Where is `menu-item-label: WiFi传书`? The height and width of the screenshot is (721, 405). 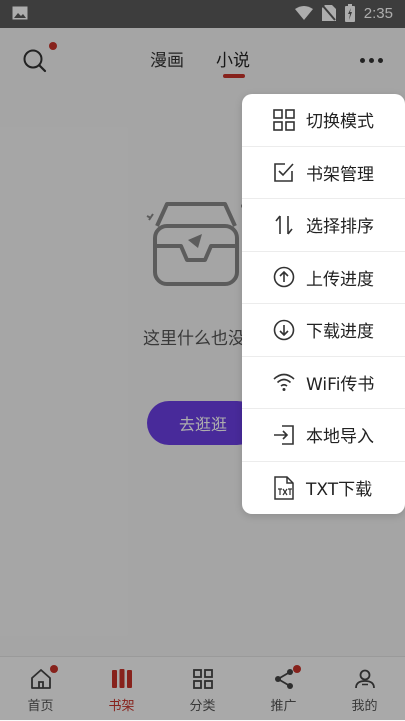
menu-item-label: WiFi传书 is located at coordinates (340, 384).